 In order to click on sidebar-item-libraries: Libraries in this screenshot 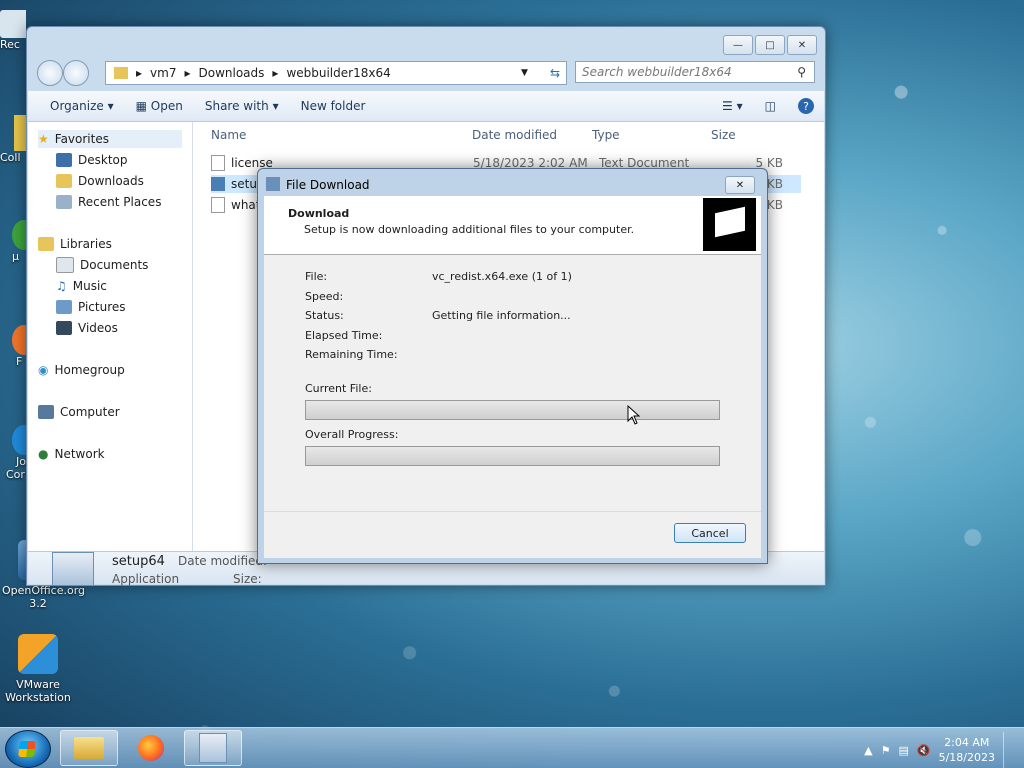, I will do `click(75, 244)`.